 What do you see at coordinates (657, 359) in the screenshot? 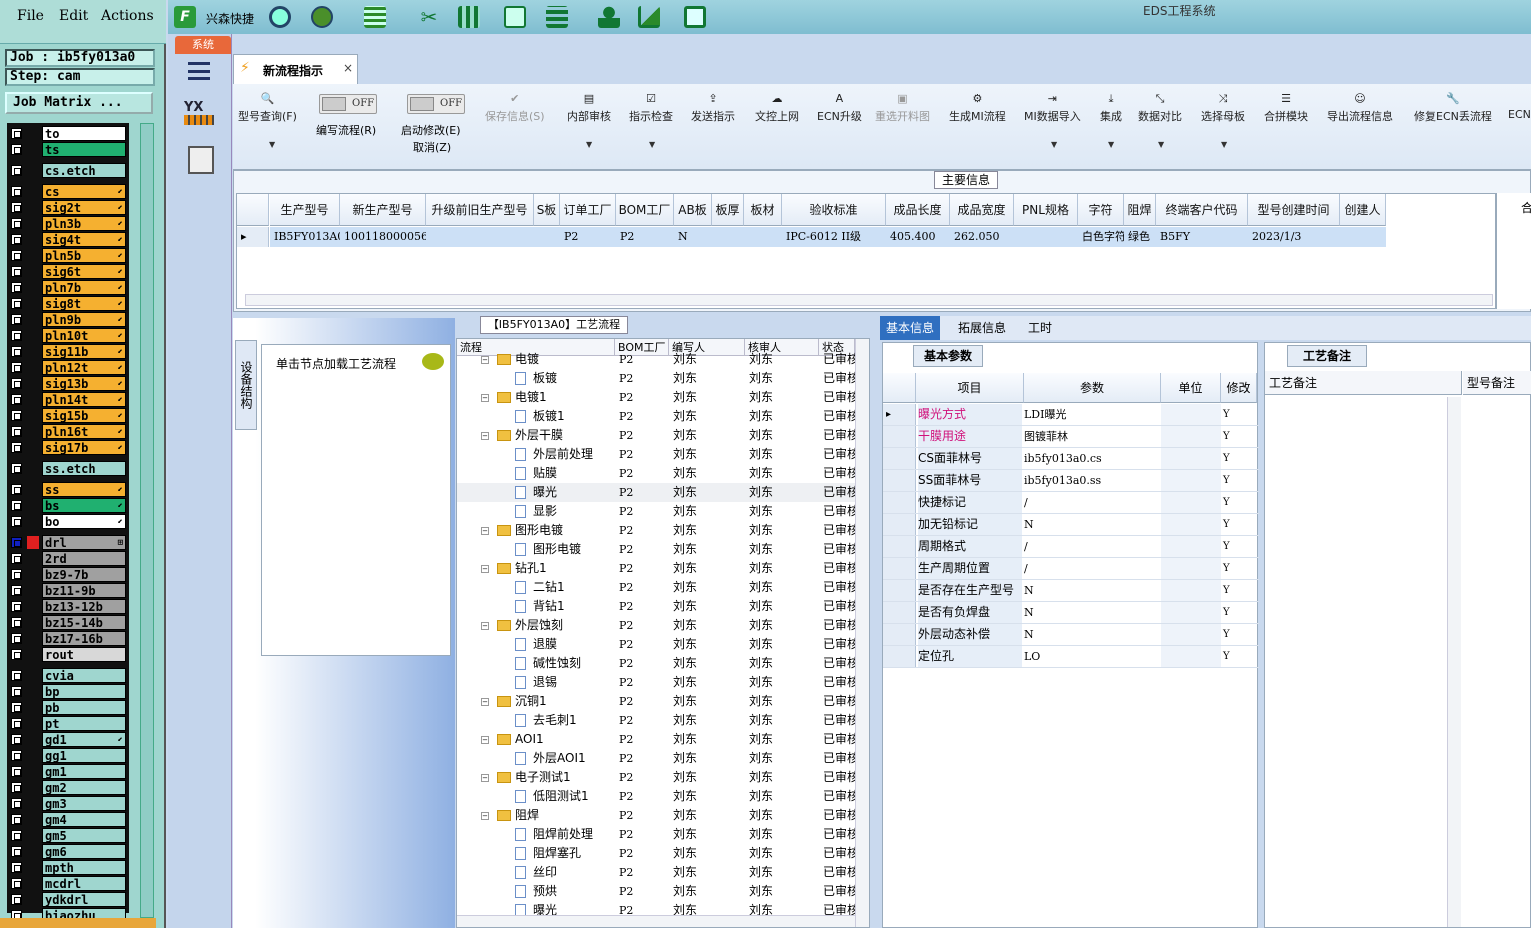
I see `flow-row: − 电镀 P2 刘东 刘东 已审核` at bounding box center [657, 359].